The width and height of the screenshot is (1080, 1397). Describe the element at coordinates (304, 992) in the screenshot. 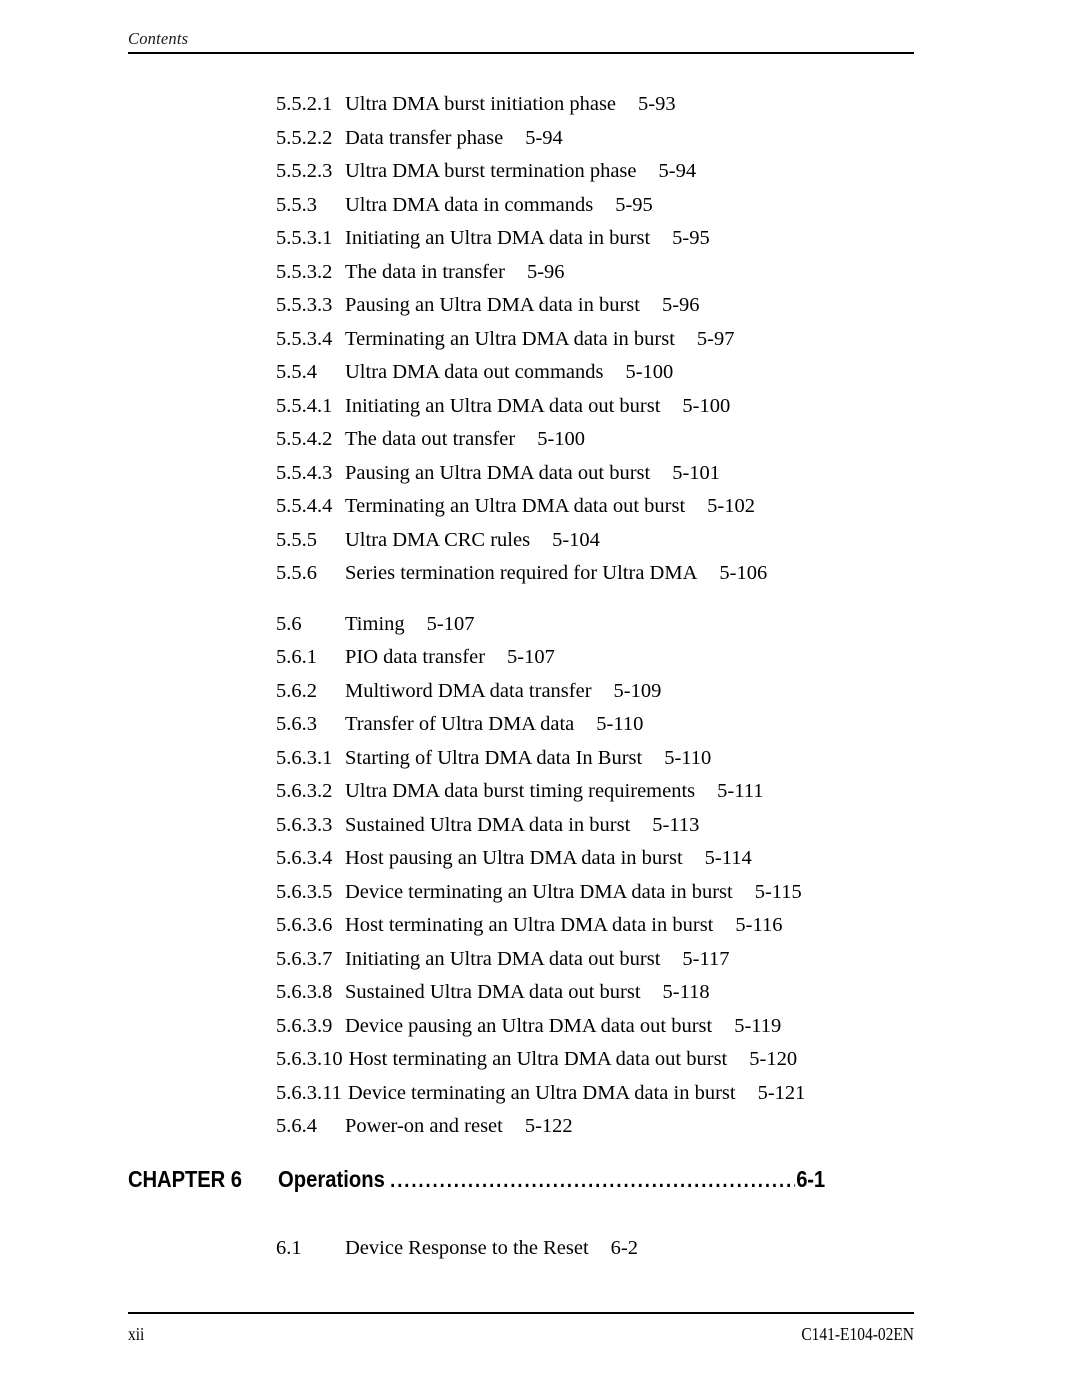

I see `toc-entry-number: 5.6.3.8` at that location.